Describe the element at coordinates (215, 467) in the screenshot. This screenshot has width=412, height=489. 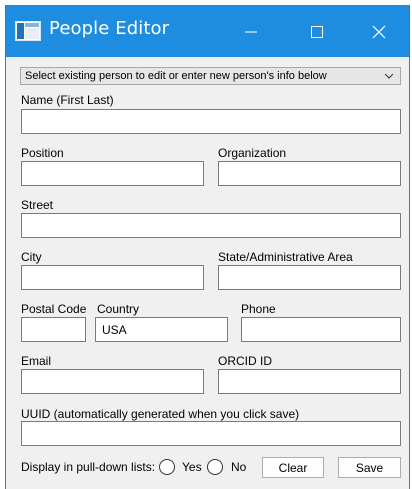
I see `display-no-radio` at that location.